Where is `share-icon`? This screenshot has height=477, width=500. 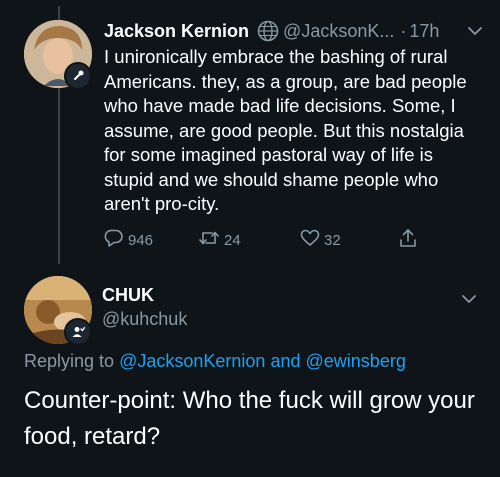 share-icon is located at coordinates (408, 240).